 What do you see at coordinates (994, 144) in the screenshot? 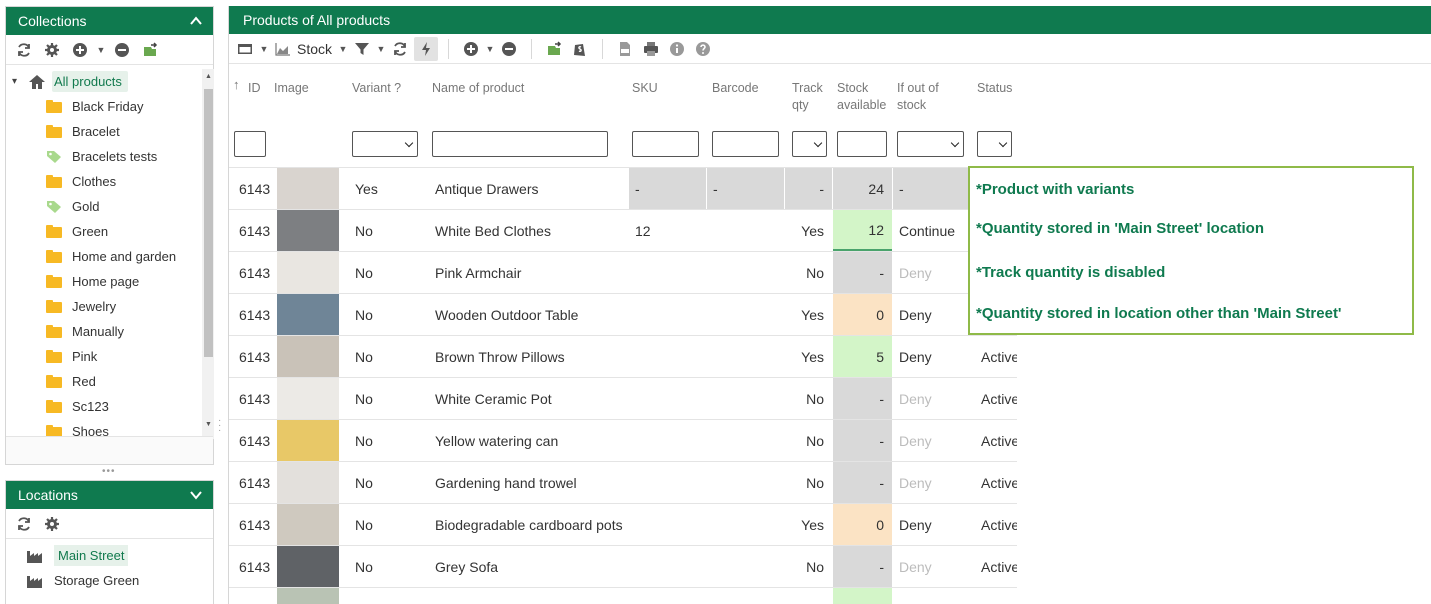
I see `filter-status-select` at bounding box center [994, 144].